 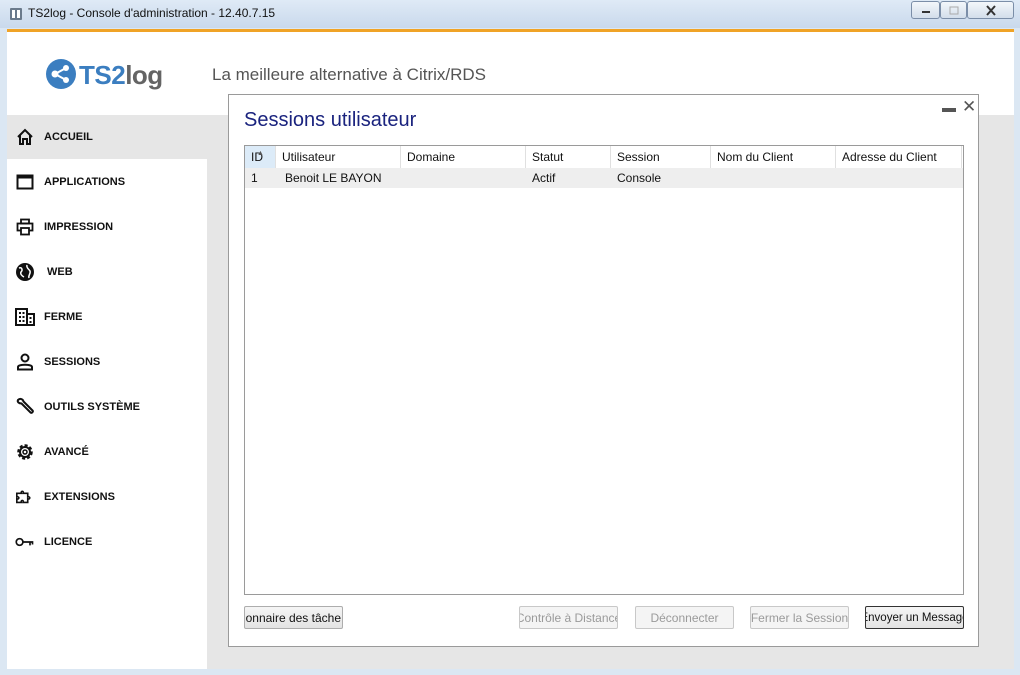 I want to click on cell-domaine, so click(x=463, y=178).